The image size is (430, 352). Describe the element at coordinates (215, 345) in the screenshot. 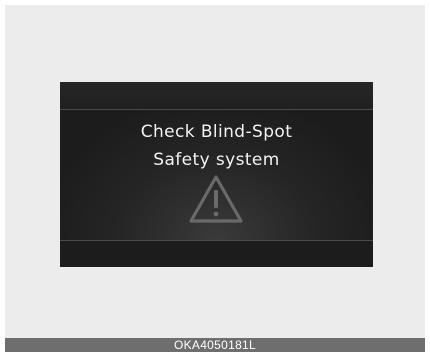

I see `figure-code-label: OKA4050181L` at that location.